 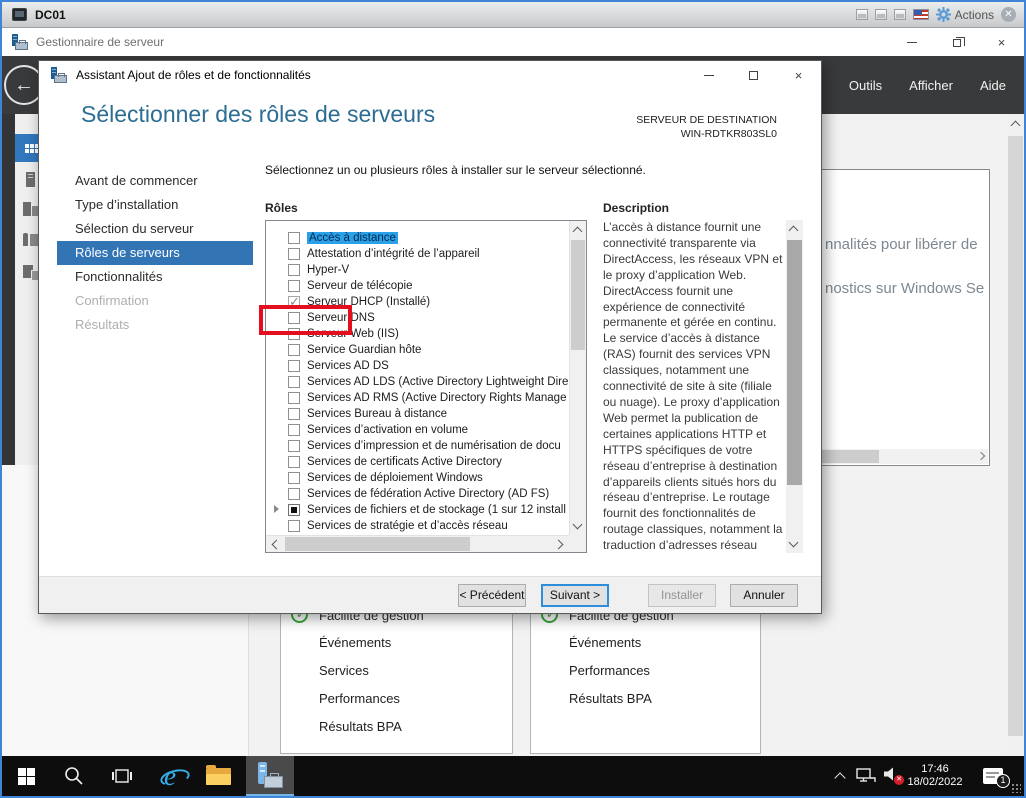 What do you see at coordinates (422, 270) in the screenshot?
I see `role-item: Hyper-V` at bounding box center [422, 270].